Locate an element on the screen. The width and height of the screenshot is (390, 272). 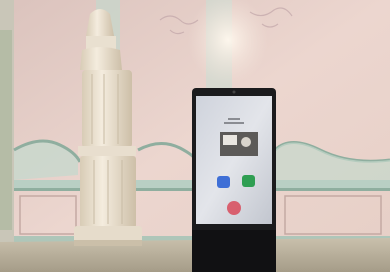
app-icon-red is located at coordinates (234, 208).